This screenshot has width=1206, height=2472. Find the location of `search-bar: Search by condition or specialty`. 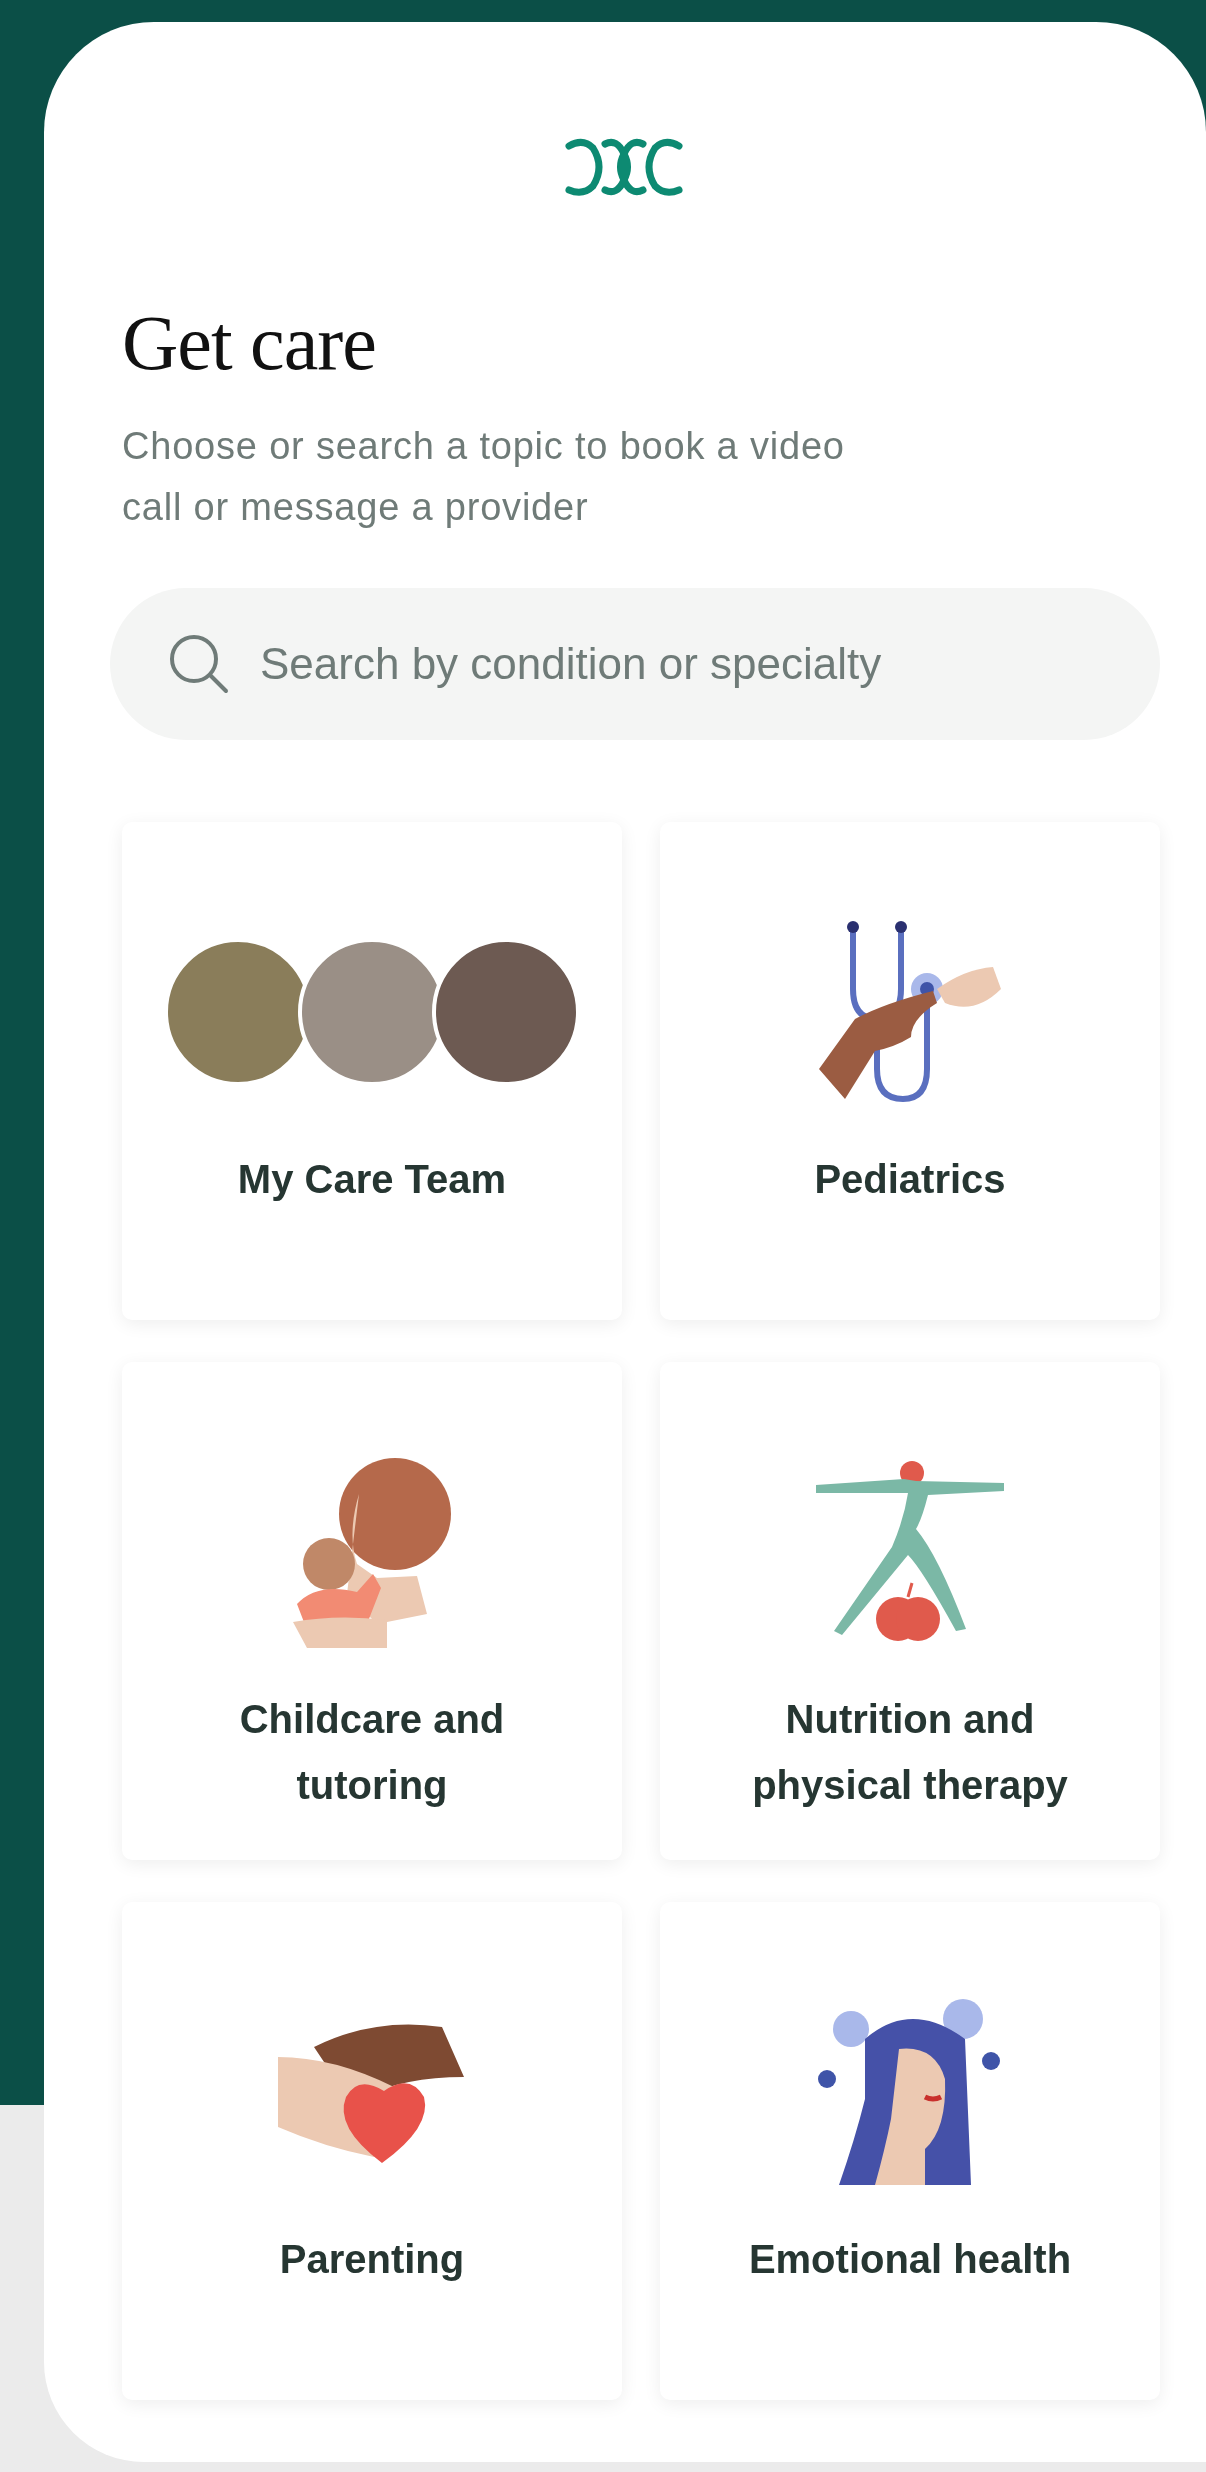

search-bar: Search by condition or specialty is located at coordinates (635, 664).